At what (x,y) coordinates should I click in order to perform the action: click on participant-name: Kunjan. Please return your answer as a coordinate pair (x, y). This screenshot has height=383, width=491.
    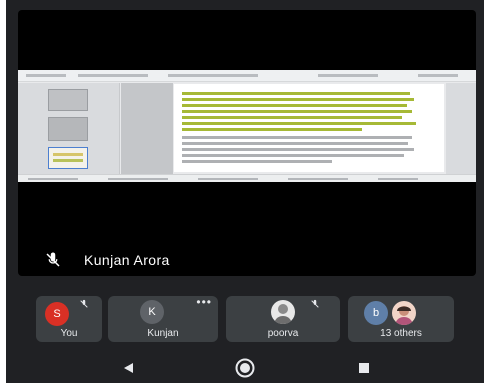
    Looking at the image, I should click on (163, 333).